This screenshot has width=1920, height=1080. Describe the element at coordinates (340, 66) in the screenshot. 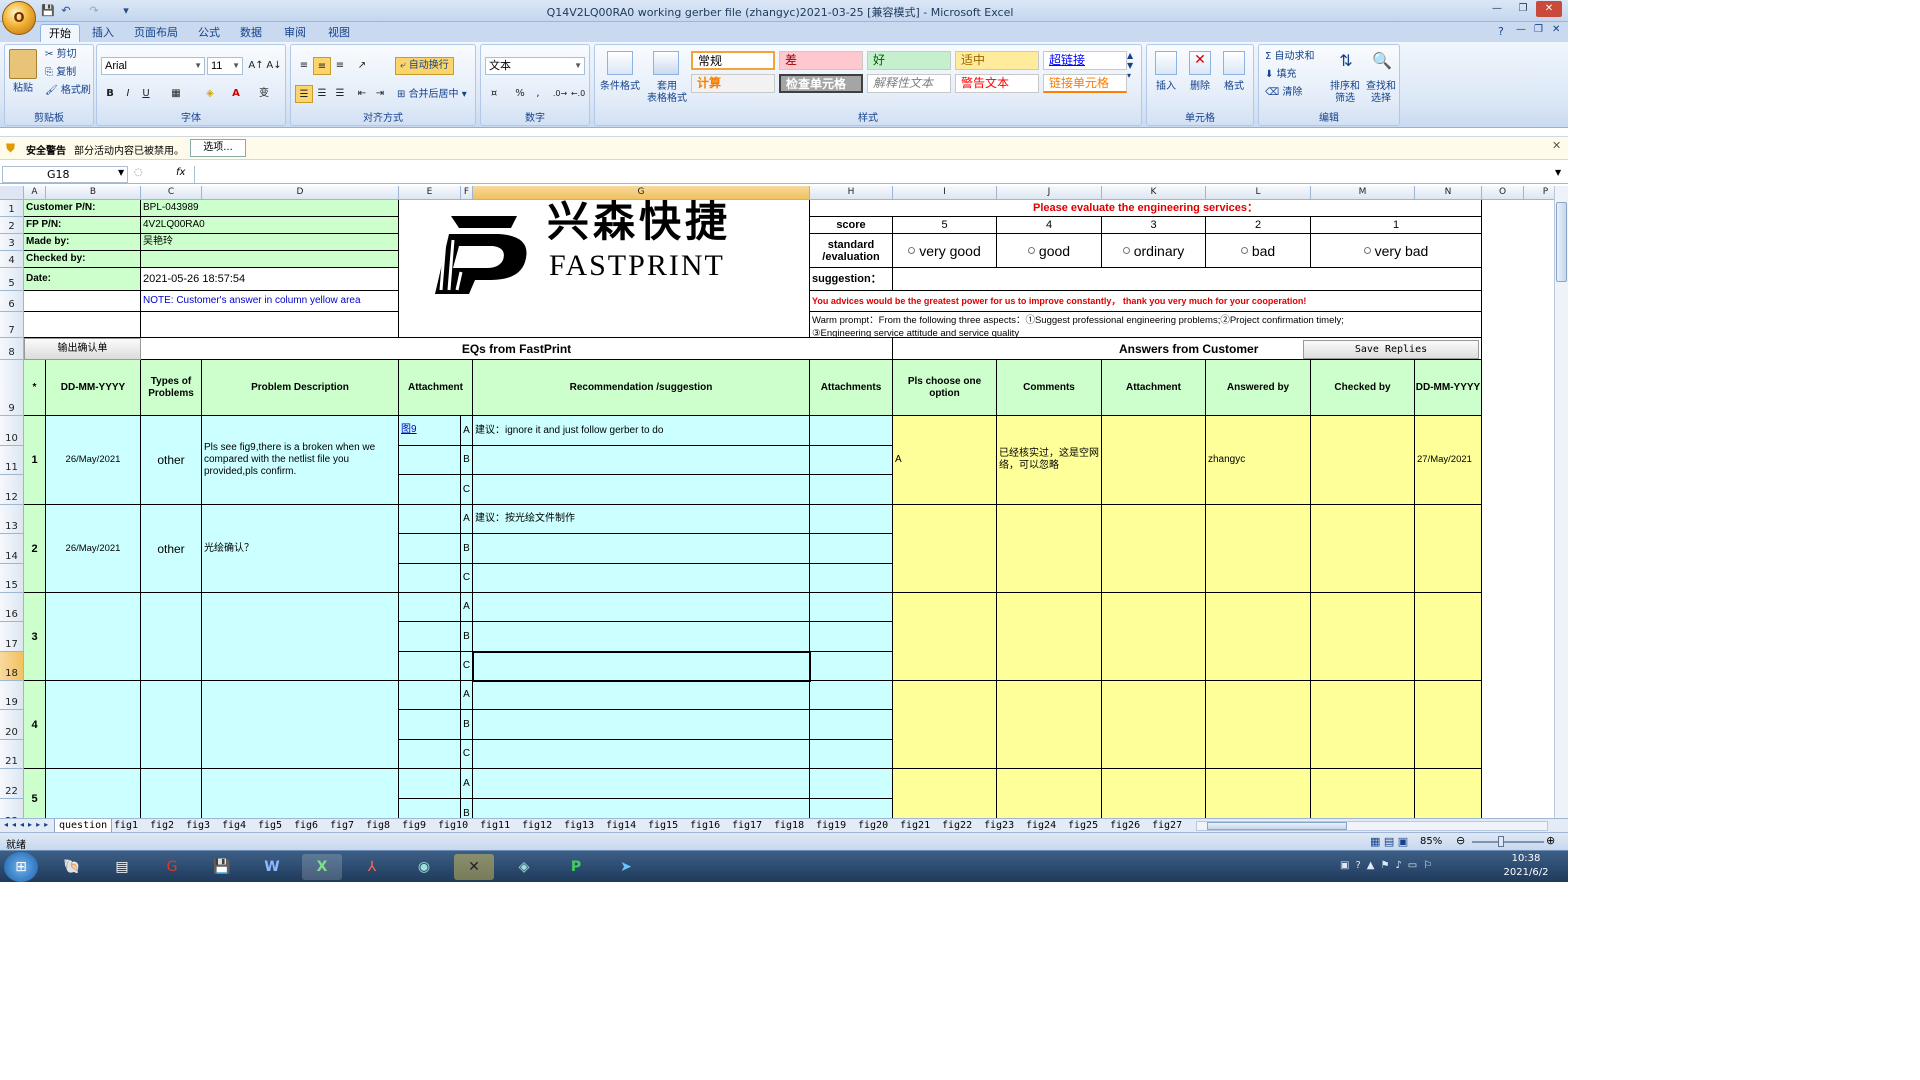

I see `align-bottom-icon: ≡` at that location.